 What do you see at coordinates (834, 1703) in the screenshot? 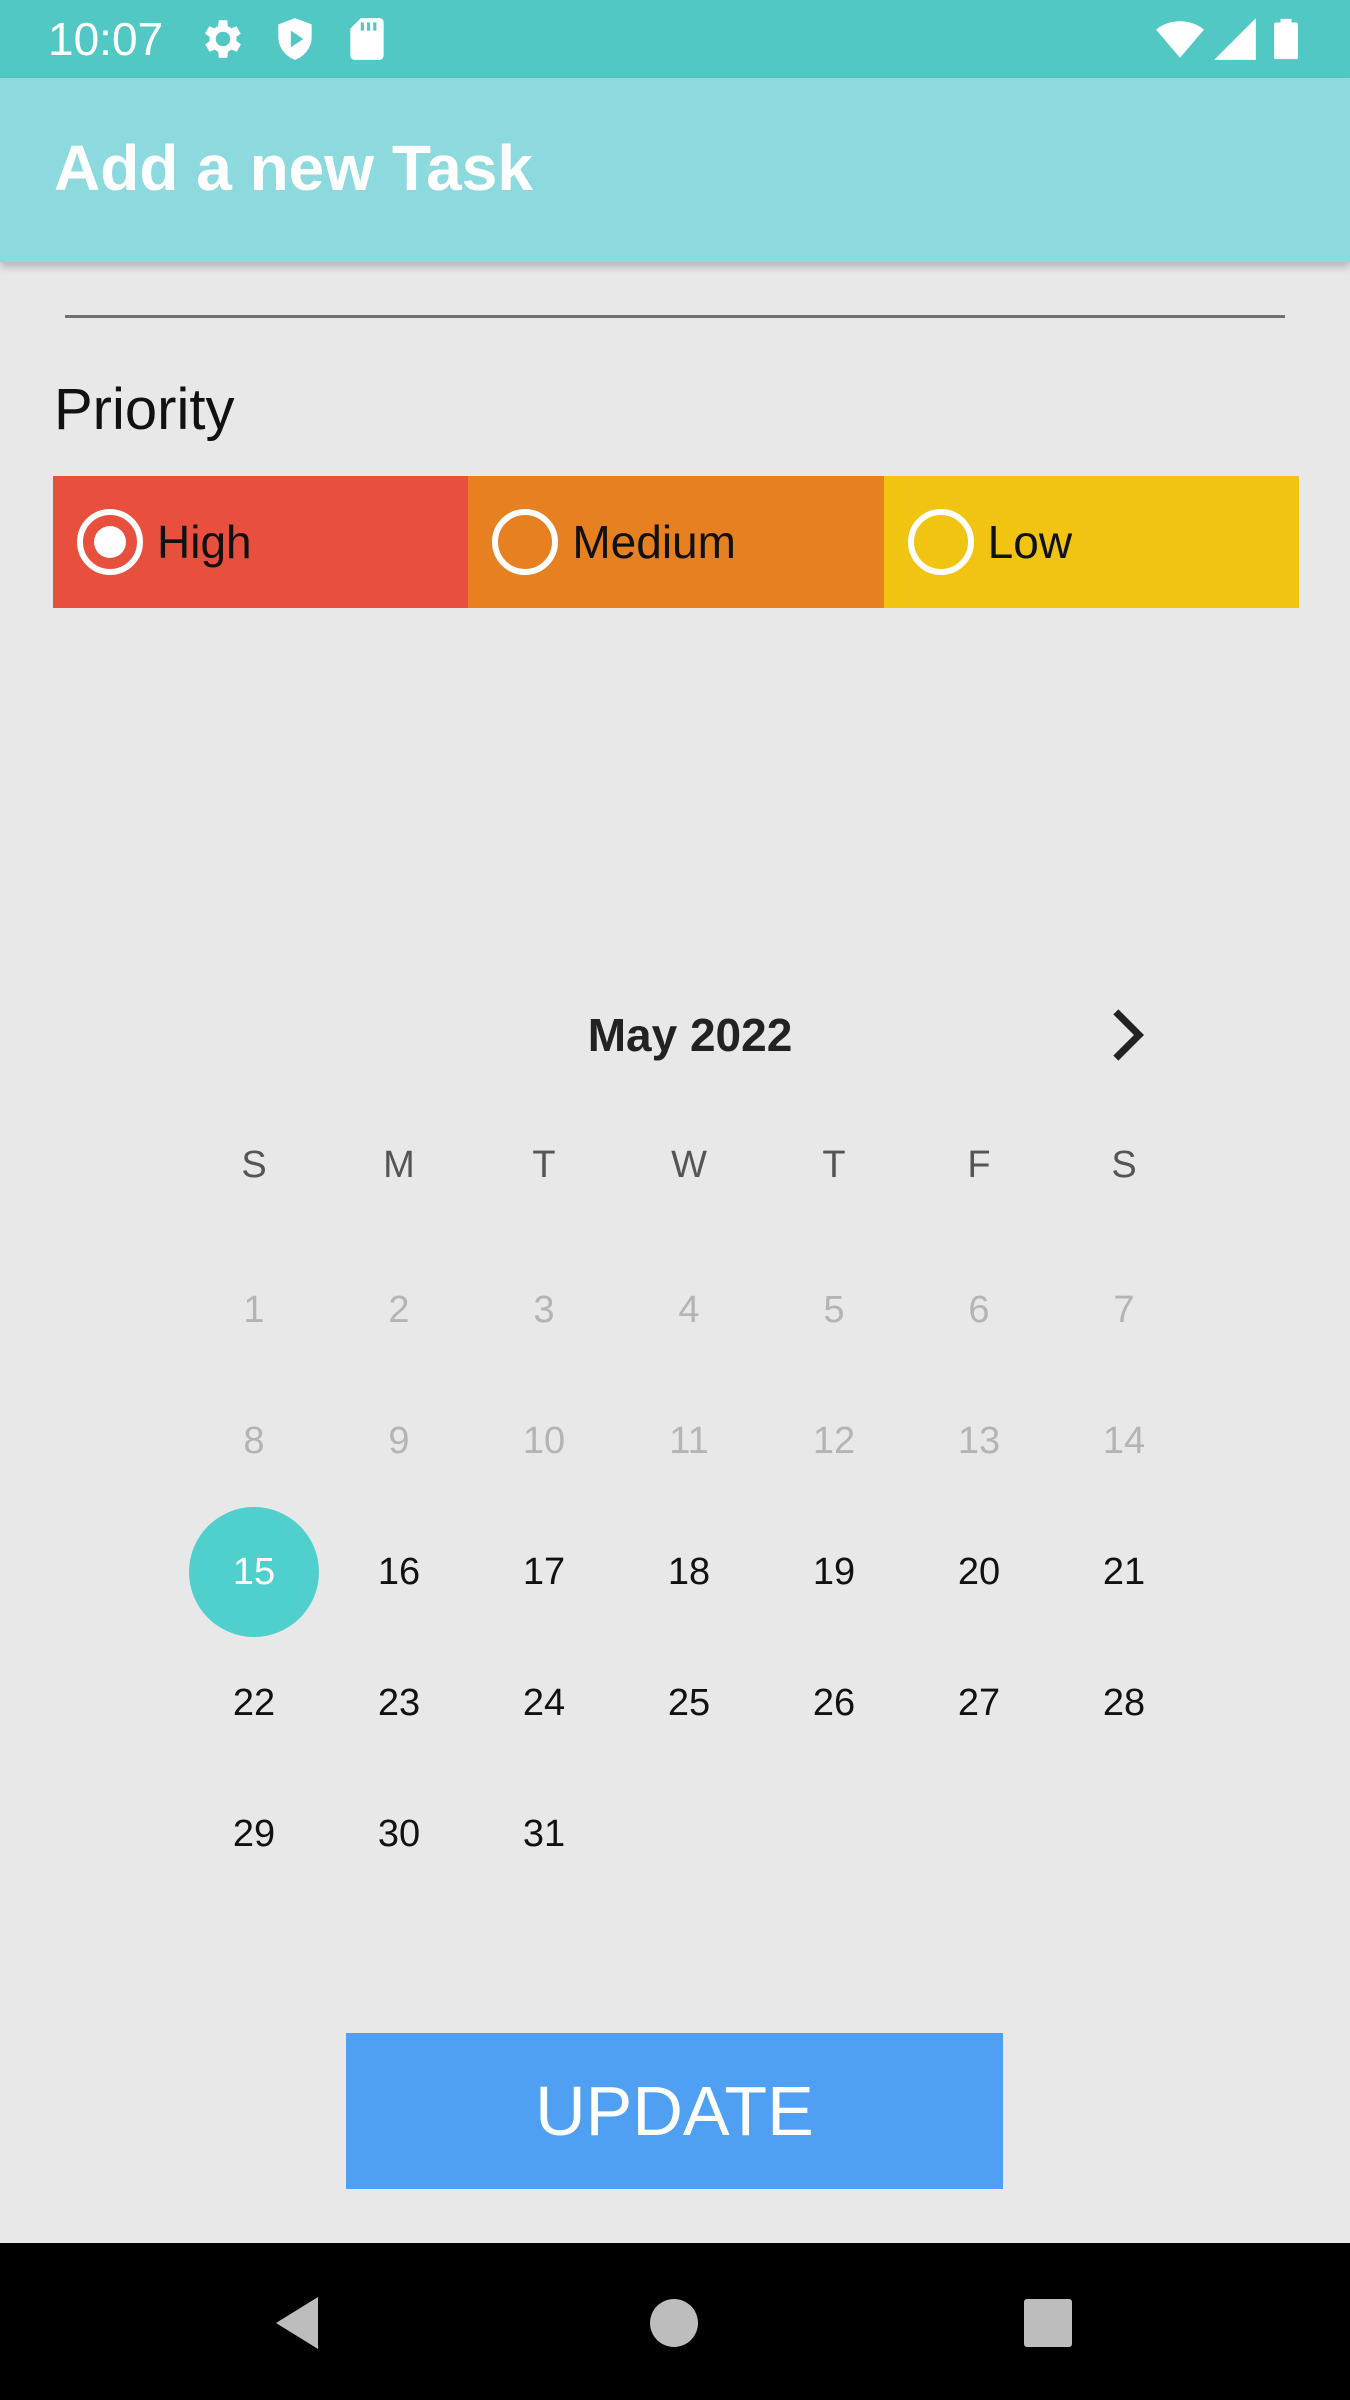
I see `calendar-day: 26` at bounding box center [834, 1703].